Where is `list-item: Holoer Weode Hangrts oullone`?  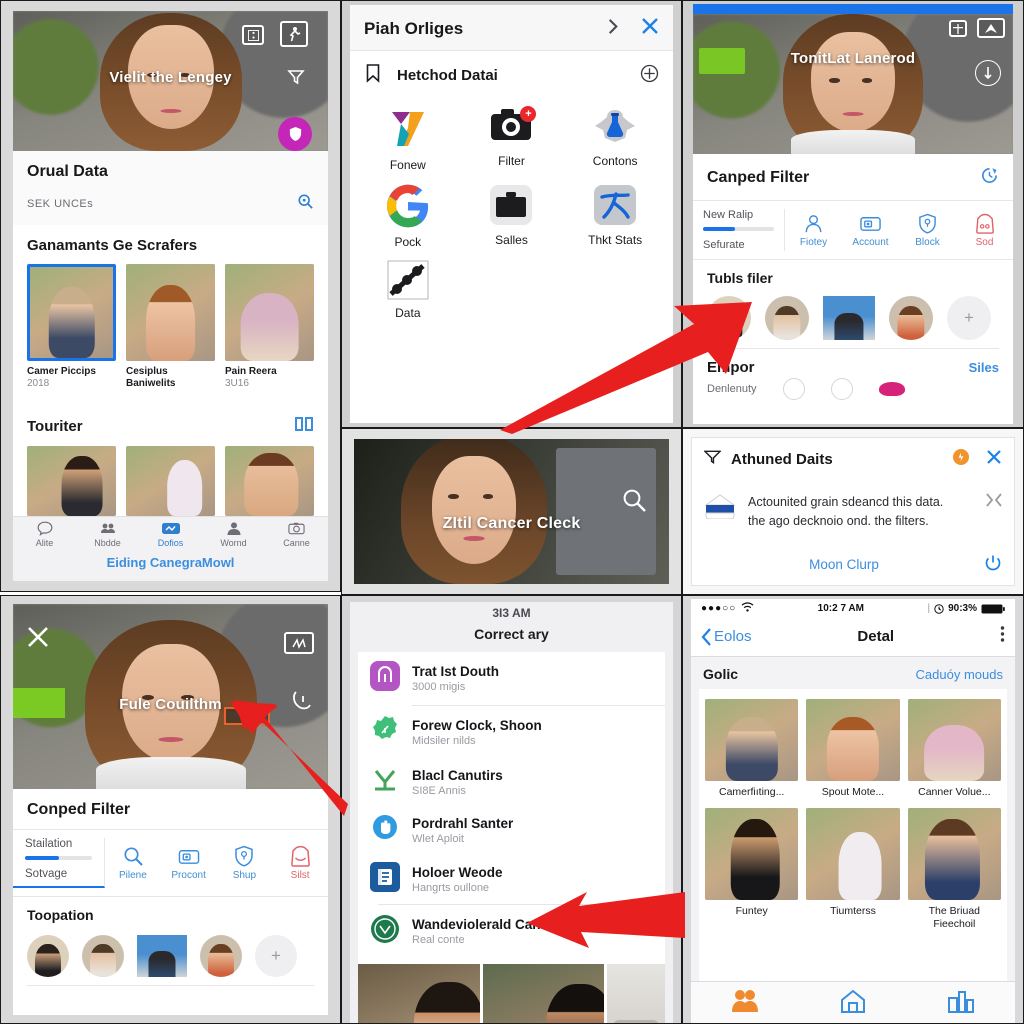
list-item: Holoer Weode Hangrts oullone is located at coordinates (511, 879).